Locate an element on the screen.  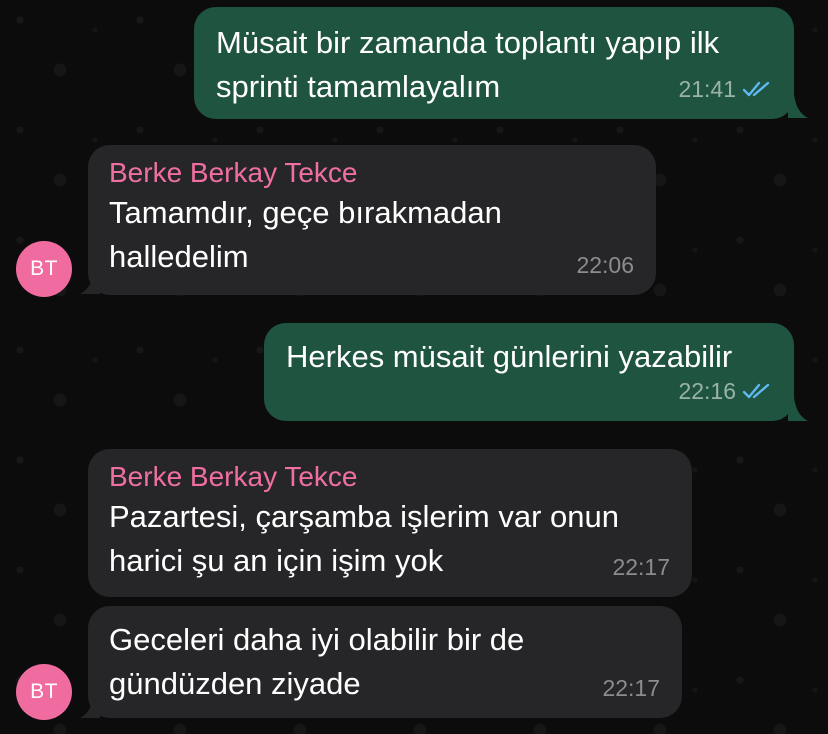
message-meta: 22:06 is located at coordinates (605, 265).